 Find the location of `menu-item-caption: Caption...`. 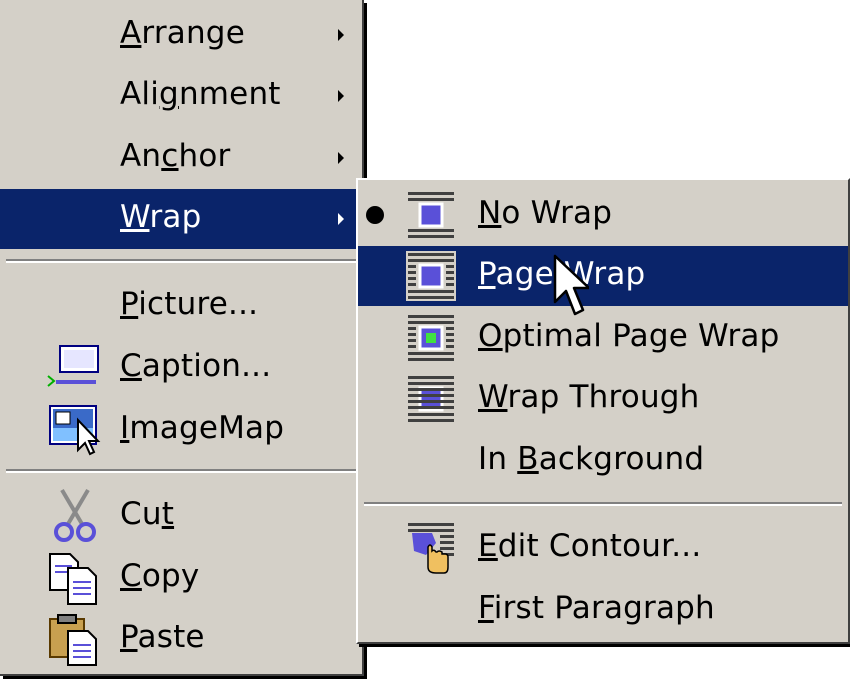

menu-item-caption: Caption... is located at coordinates (181, 368).